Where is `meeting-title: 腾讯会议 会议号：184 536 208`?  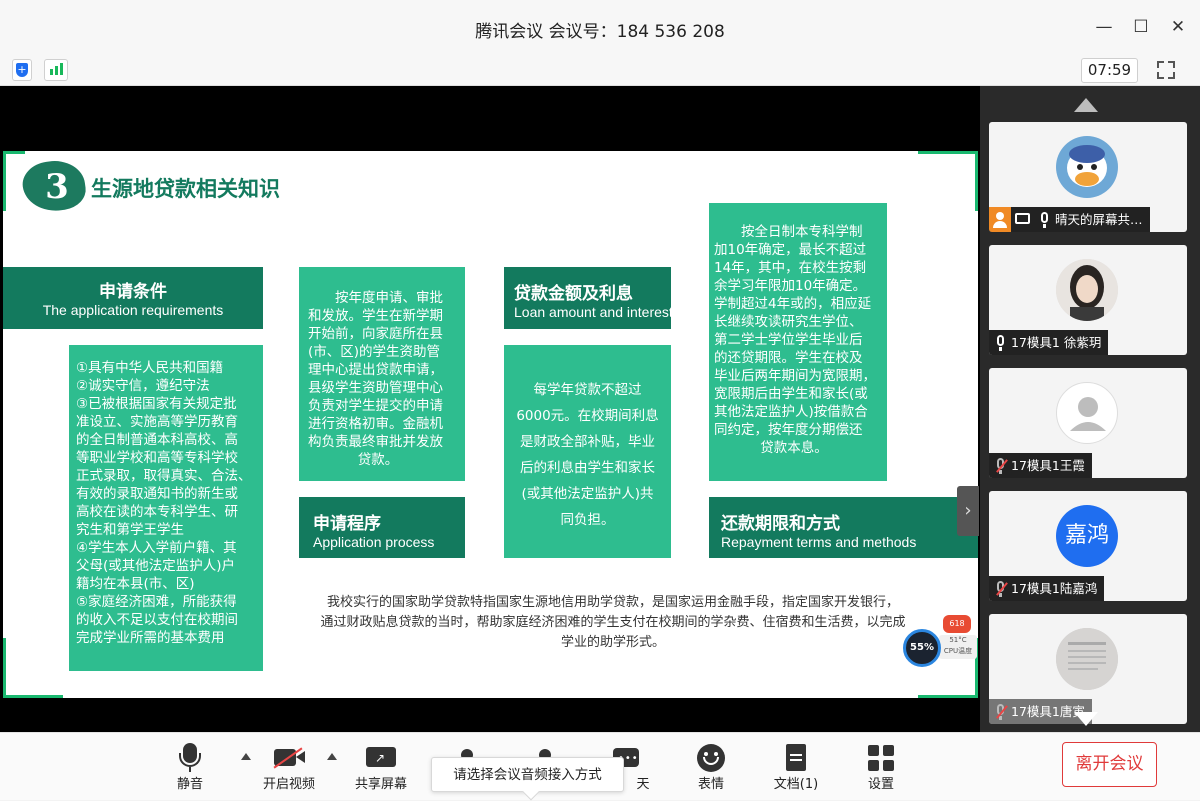 meeting-title: 腾讯会议 会议号：184 536 208 is located at coordinates (600, 32).